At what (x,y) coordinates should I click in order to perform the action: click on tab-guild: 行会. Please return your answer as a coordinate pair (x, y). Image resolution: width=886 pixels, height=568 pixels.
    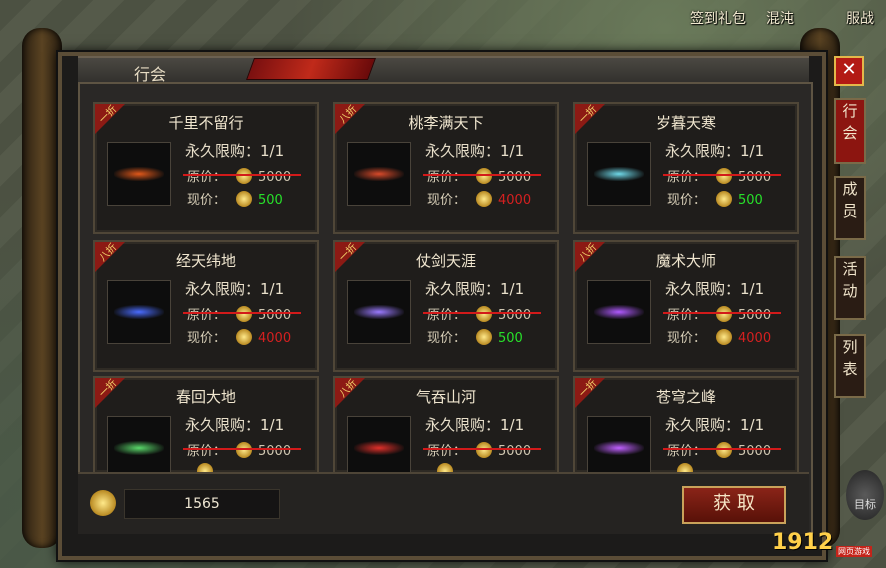
    Looking at the image, I should click on (850, 131).